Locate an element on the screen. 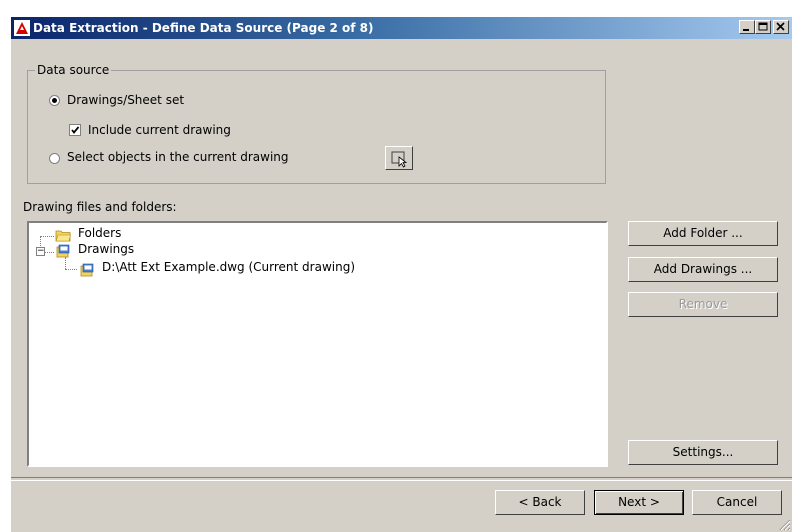 Image resolution: width=792 pixels, height=532 pixels. drawing-file-icon is located at coordinates (87, 270).